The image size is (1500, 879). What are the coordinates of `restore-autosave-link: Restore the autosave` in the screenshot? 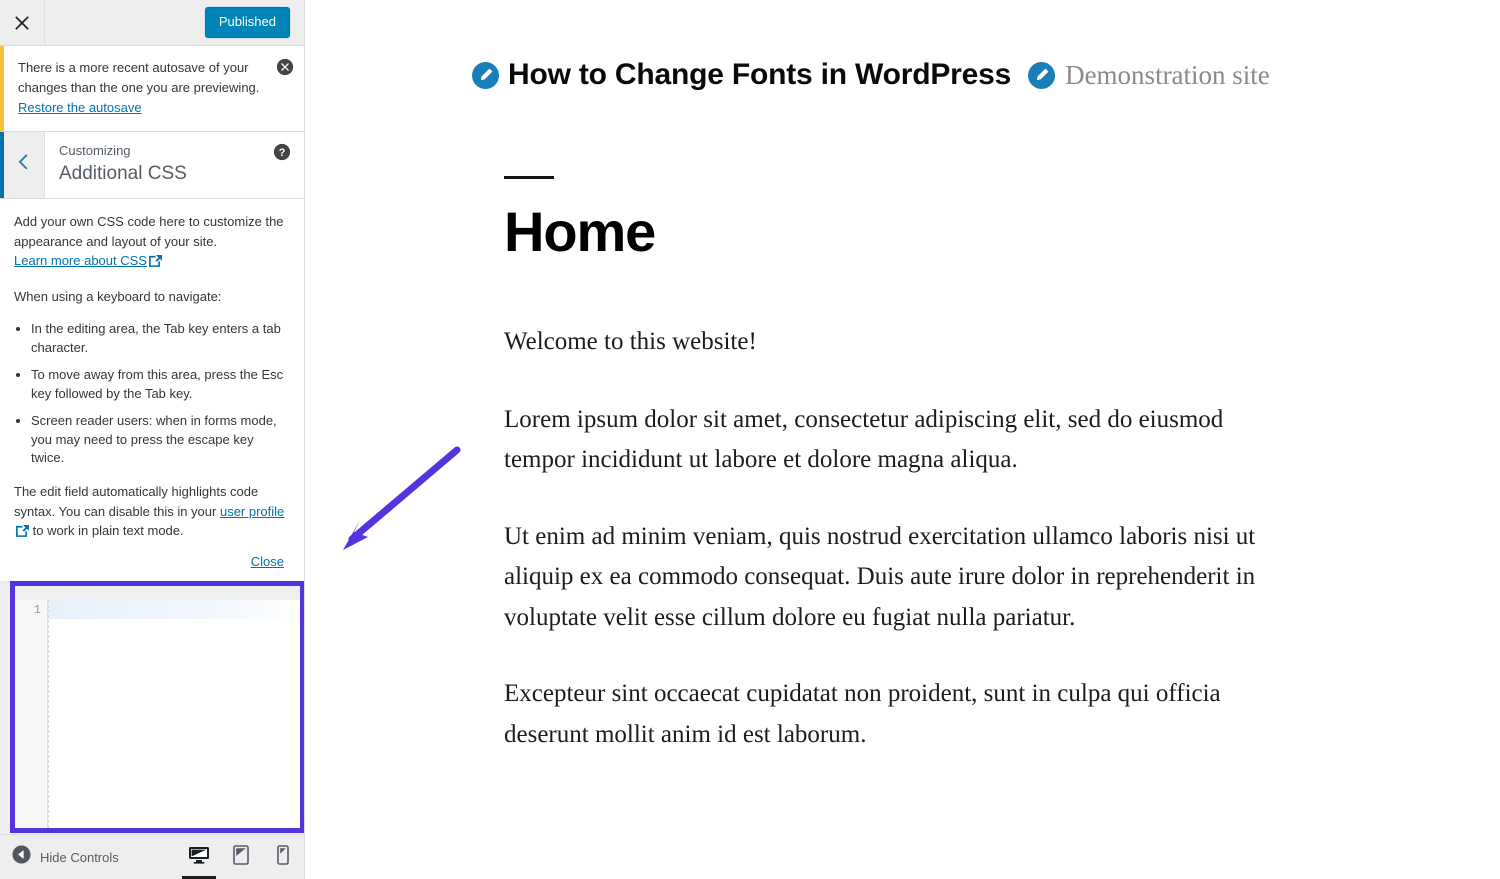 It's located at (80, 107).